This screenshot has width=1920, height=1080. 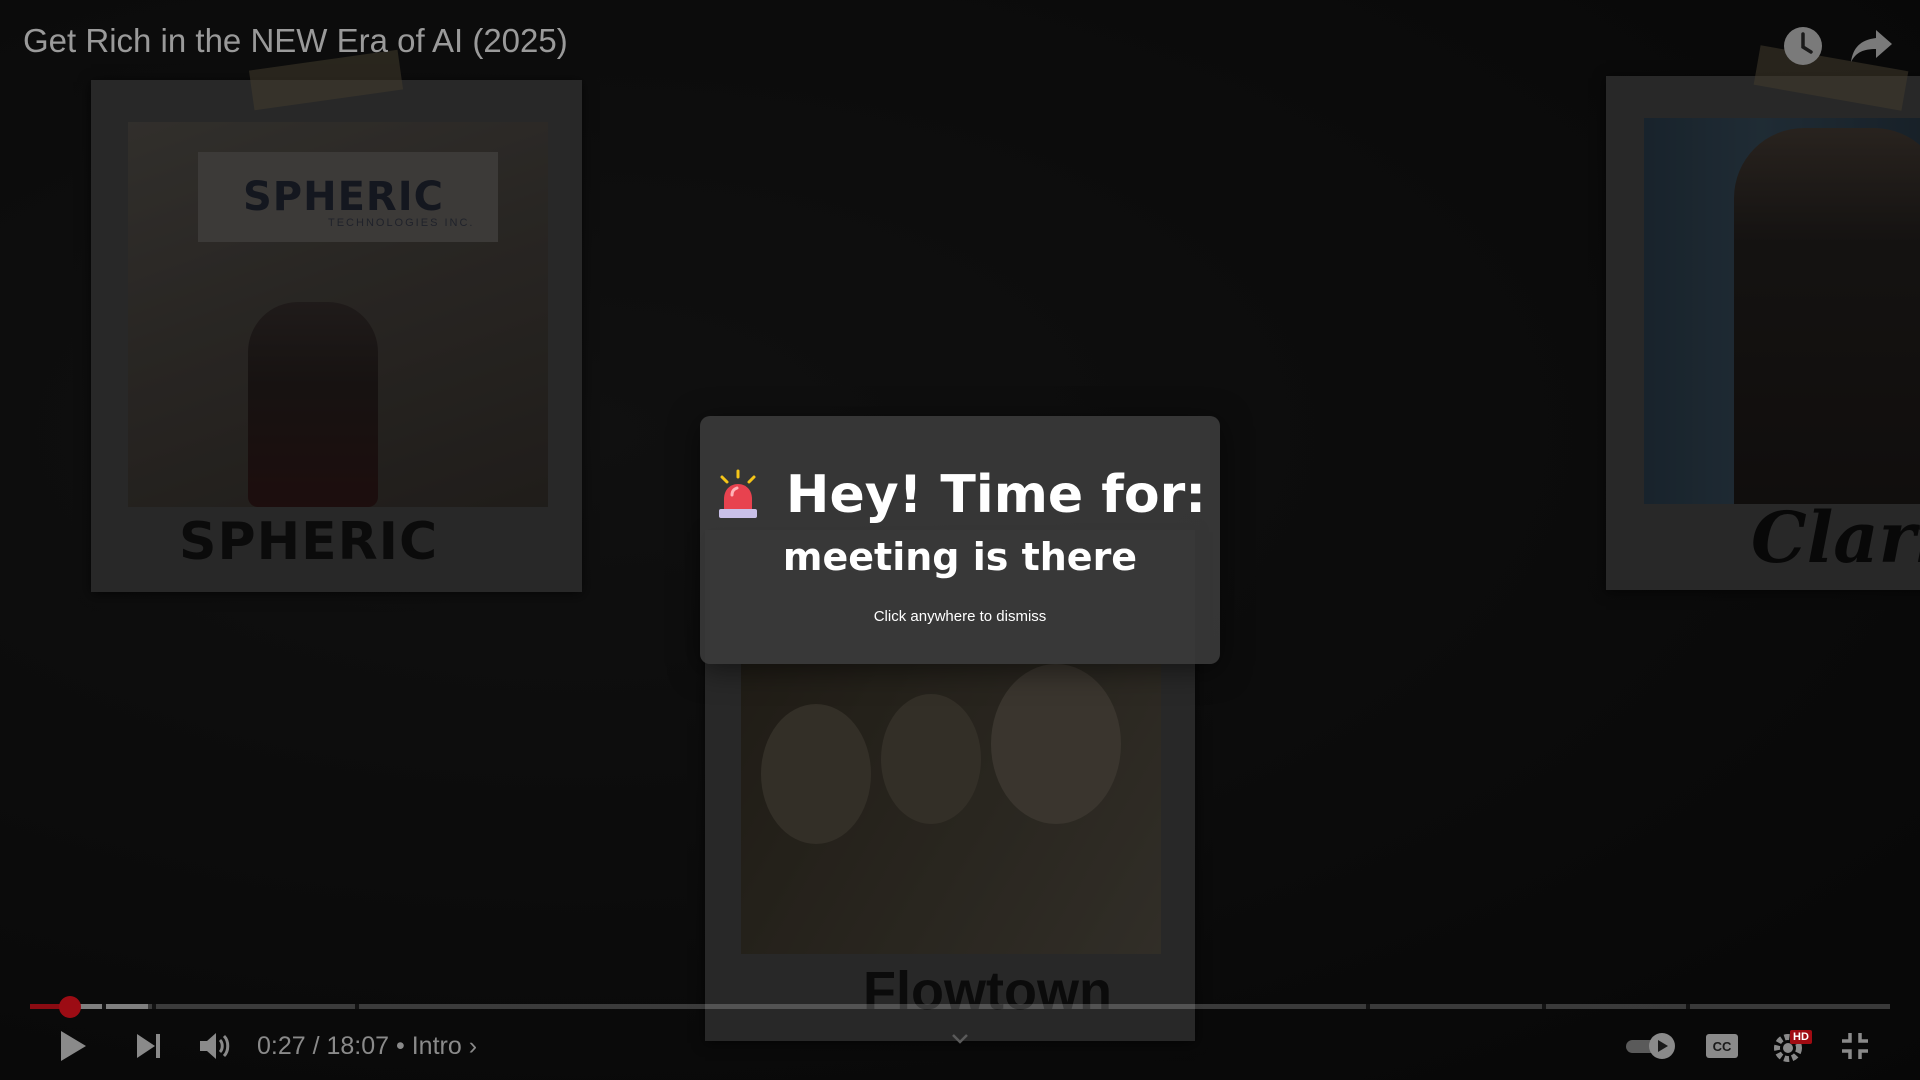 I want to click on share-arrow-icon, so click(x=1870, y=46).